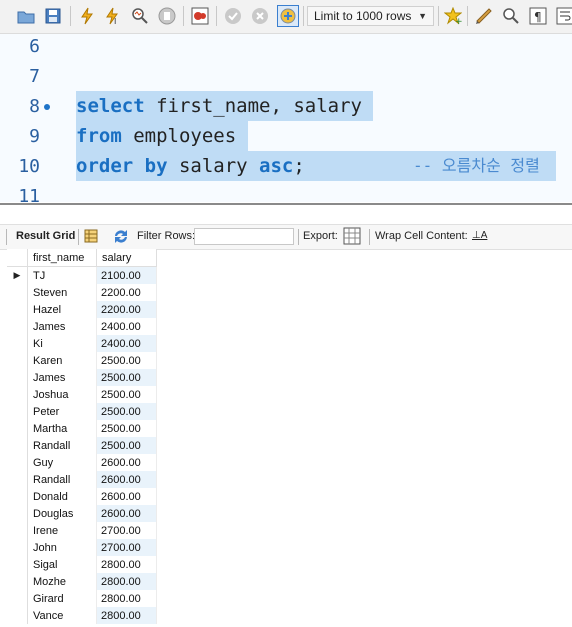  Describe the element at coordinates (62, 615) in the screenshot. I see `cell-first-name: Vance` at that location.